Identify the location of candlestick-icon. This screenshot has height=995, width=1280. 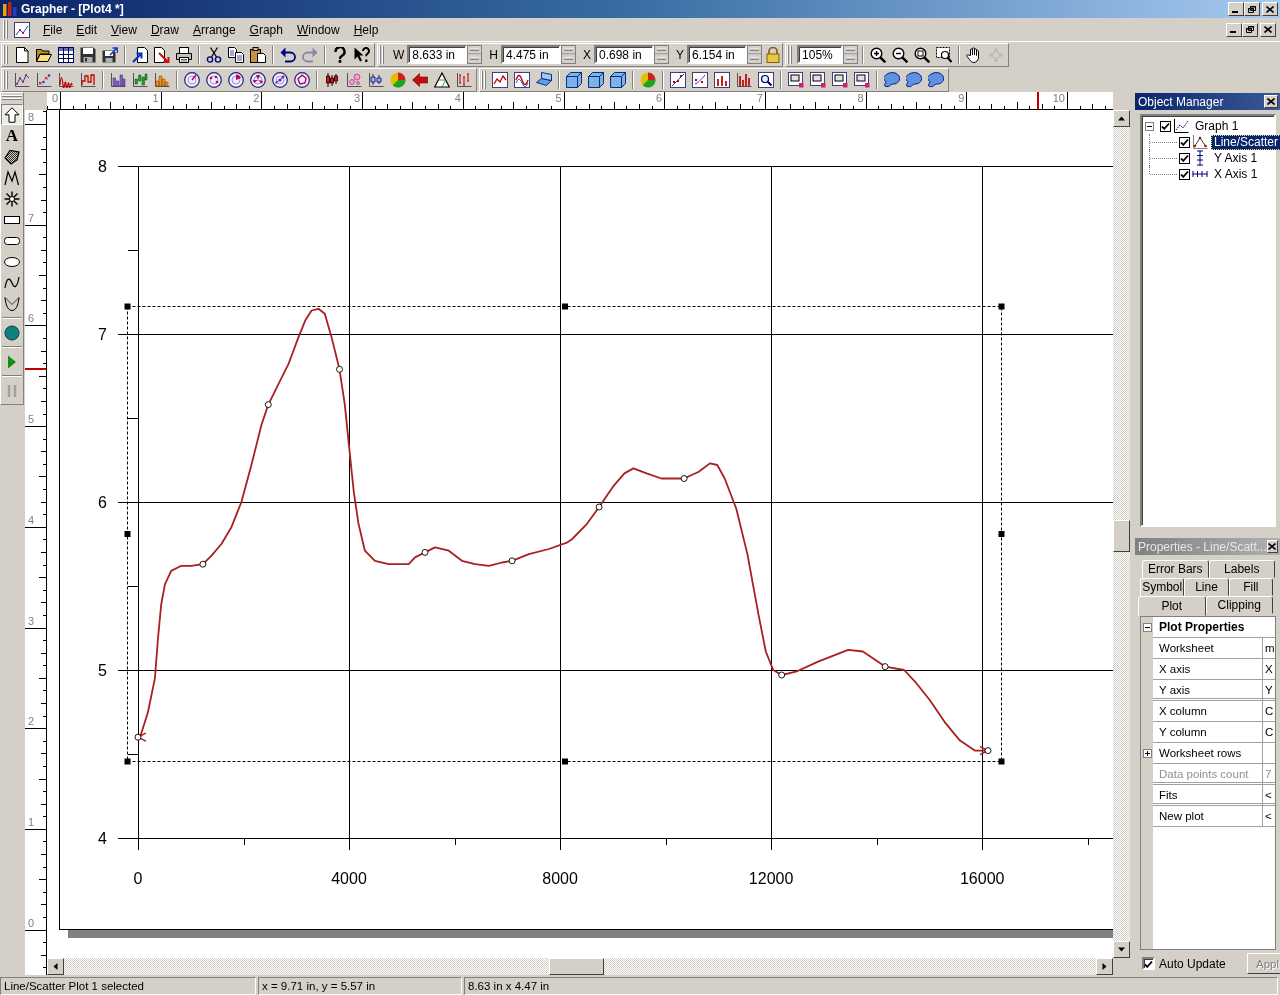
(332, 79).